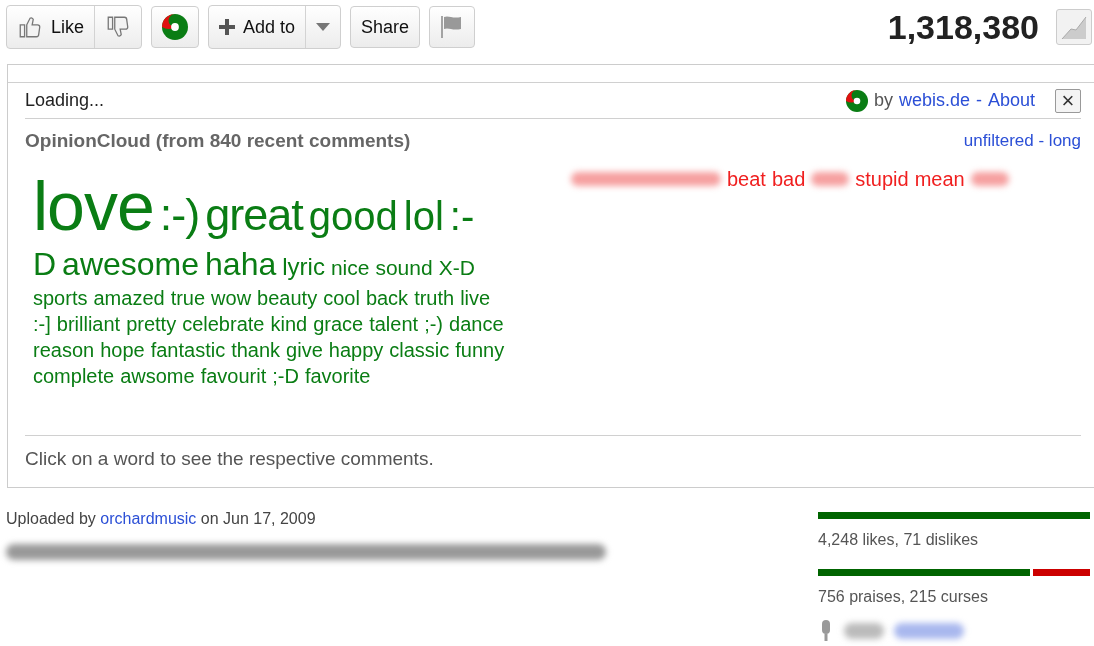 This screenshot has height=646, width=1094. I want to click on positive-word: great, so click(254, 214).